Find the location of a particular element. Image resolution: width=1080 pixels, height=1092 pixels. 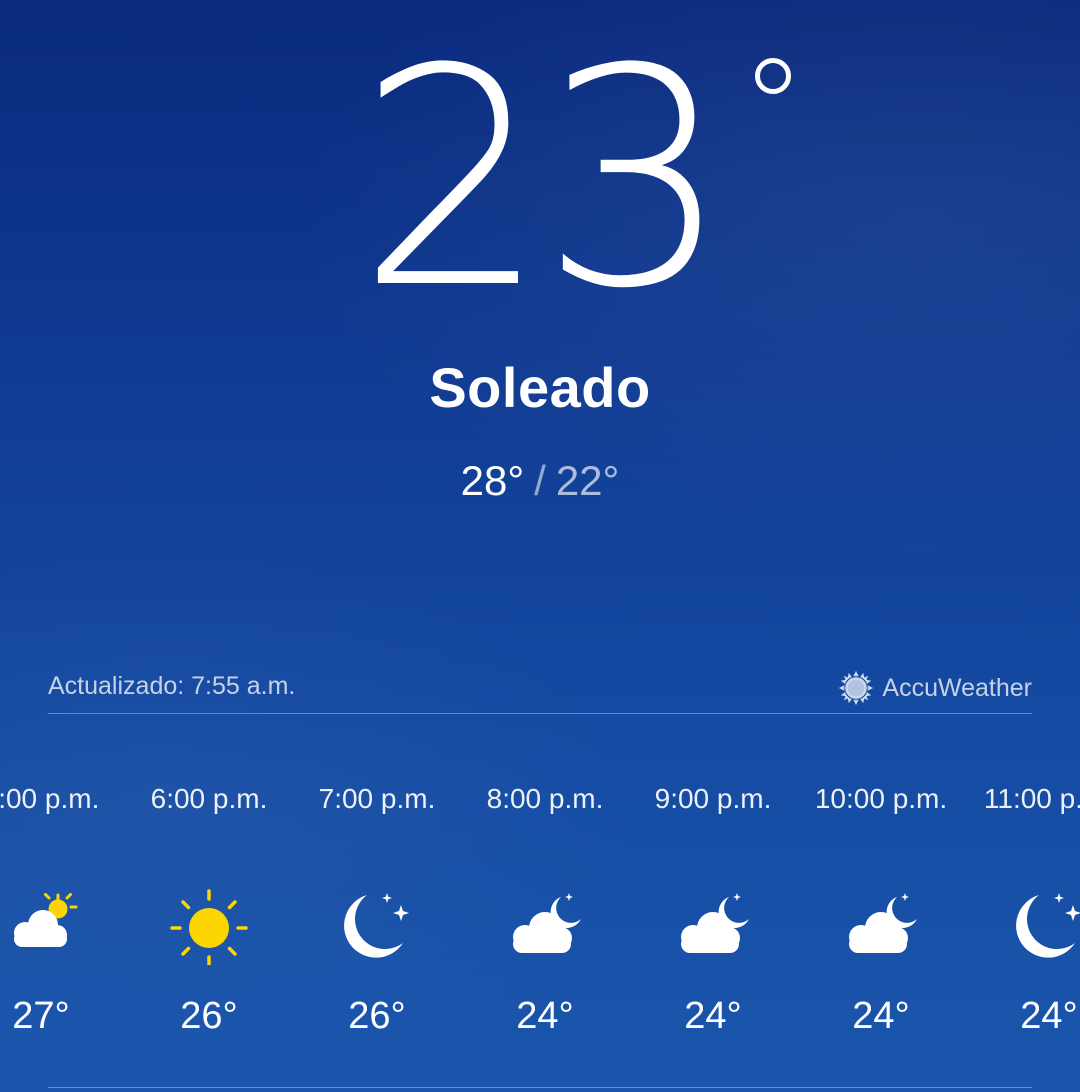

hourly-item: 11:00 p.m. 24° is located at coordinates (1022, 920).